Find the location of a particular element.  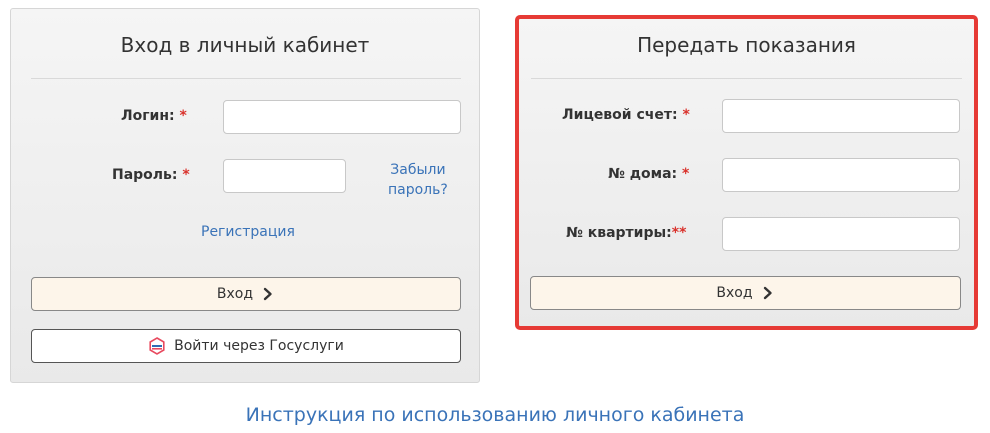

house-required-mark: * is located at coordinates (686, 174).